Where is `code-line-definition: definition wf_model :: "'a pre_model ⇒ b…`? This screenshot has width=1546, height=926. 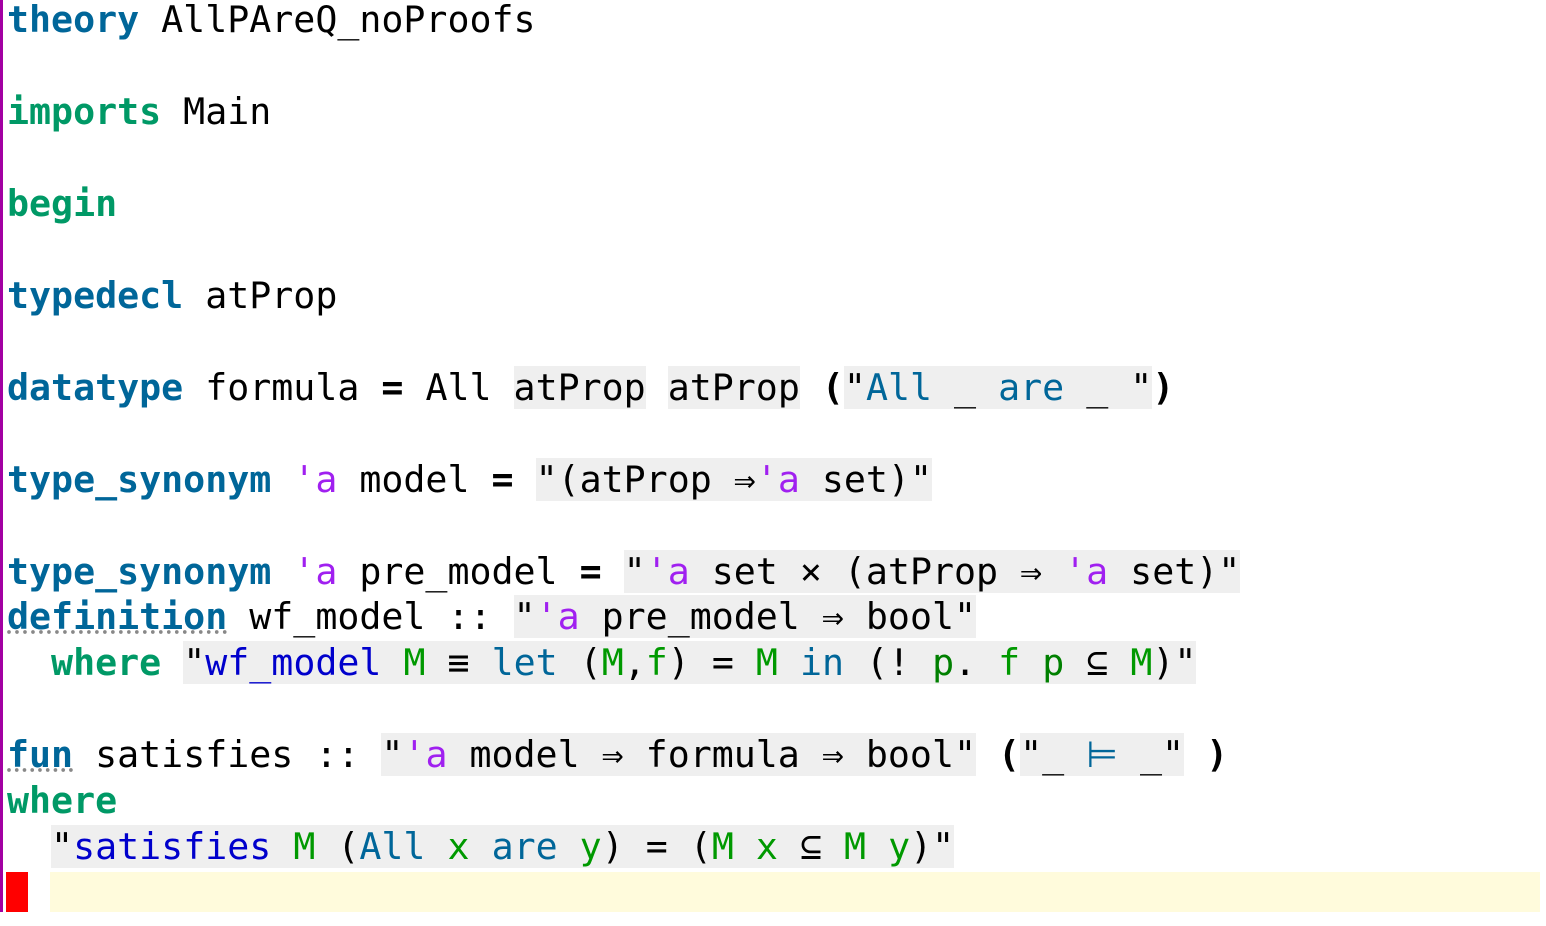
code-line-definition: definition wf_model :: "'a pre_model ⇒ b… is located at coordinates (492, 617).